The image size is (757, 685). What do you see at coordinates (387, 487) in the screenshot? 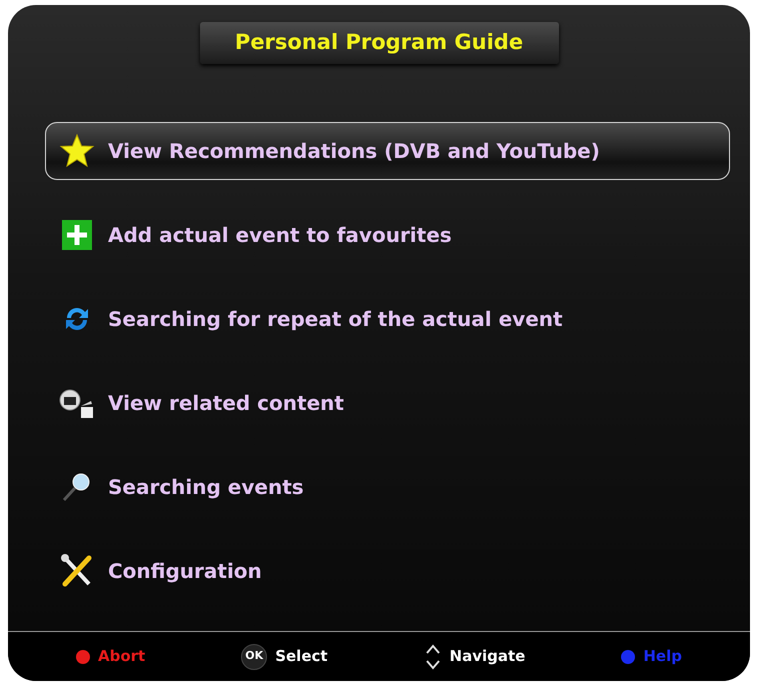
I see `menu-item: Searching events` at bounding box center [387, 487].